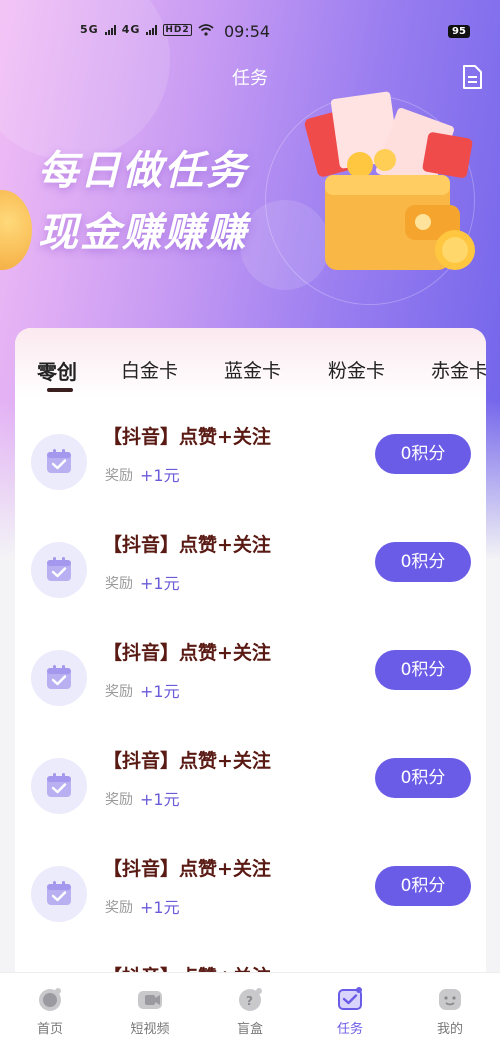 The height and width of the screenshot is (1050, 500). I want to click on status-bar: 5G 4G HD2 09:54 95, so click(250, 30).